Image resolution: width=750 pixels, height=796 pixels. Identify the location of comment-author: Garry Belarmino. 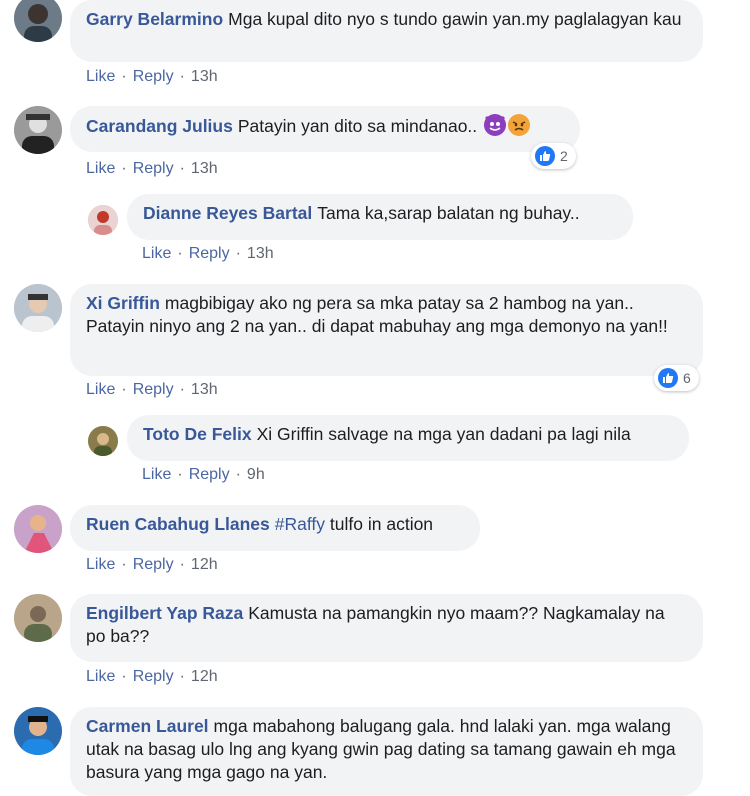
(154, 19).